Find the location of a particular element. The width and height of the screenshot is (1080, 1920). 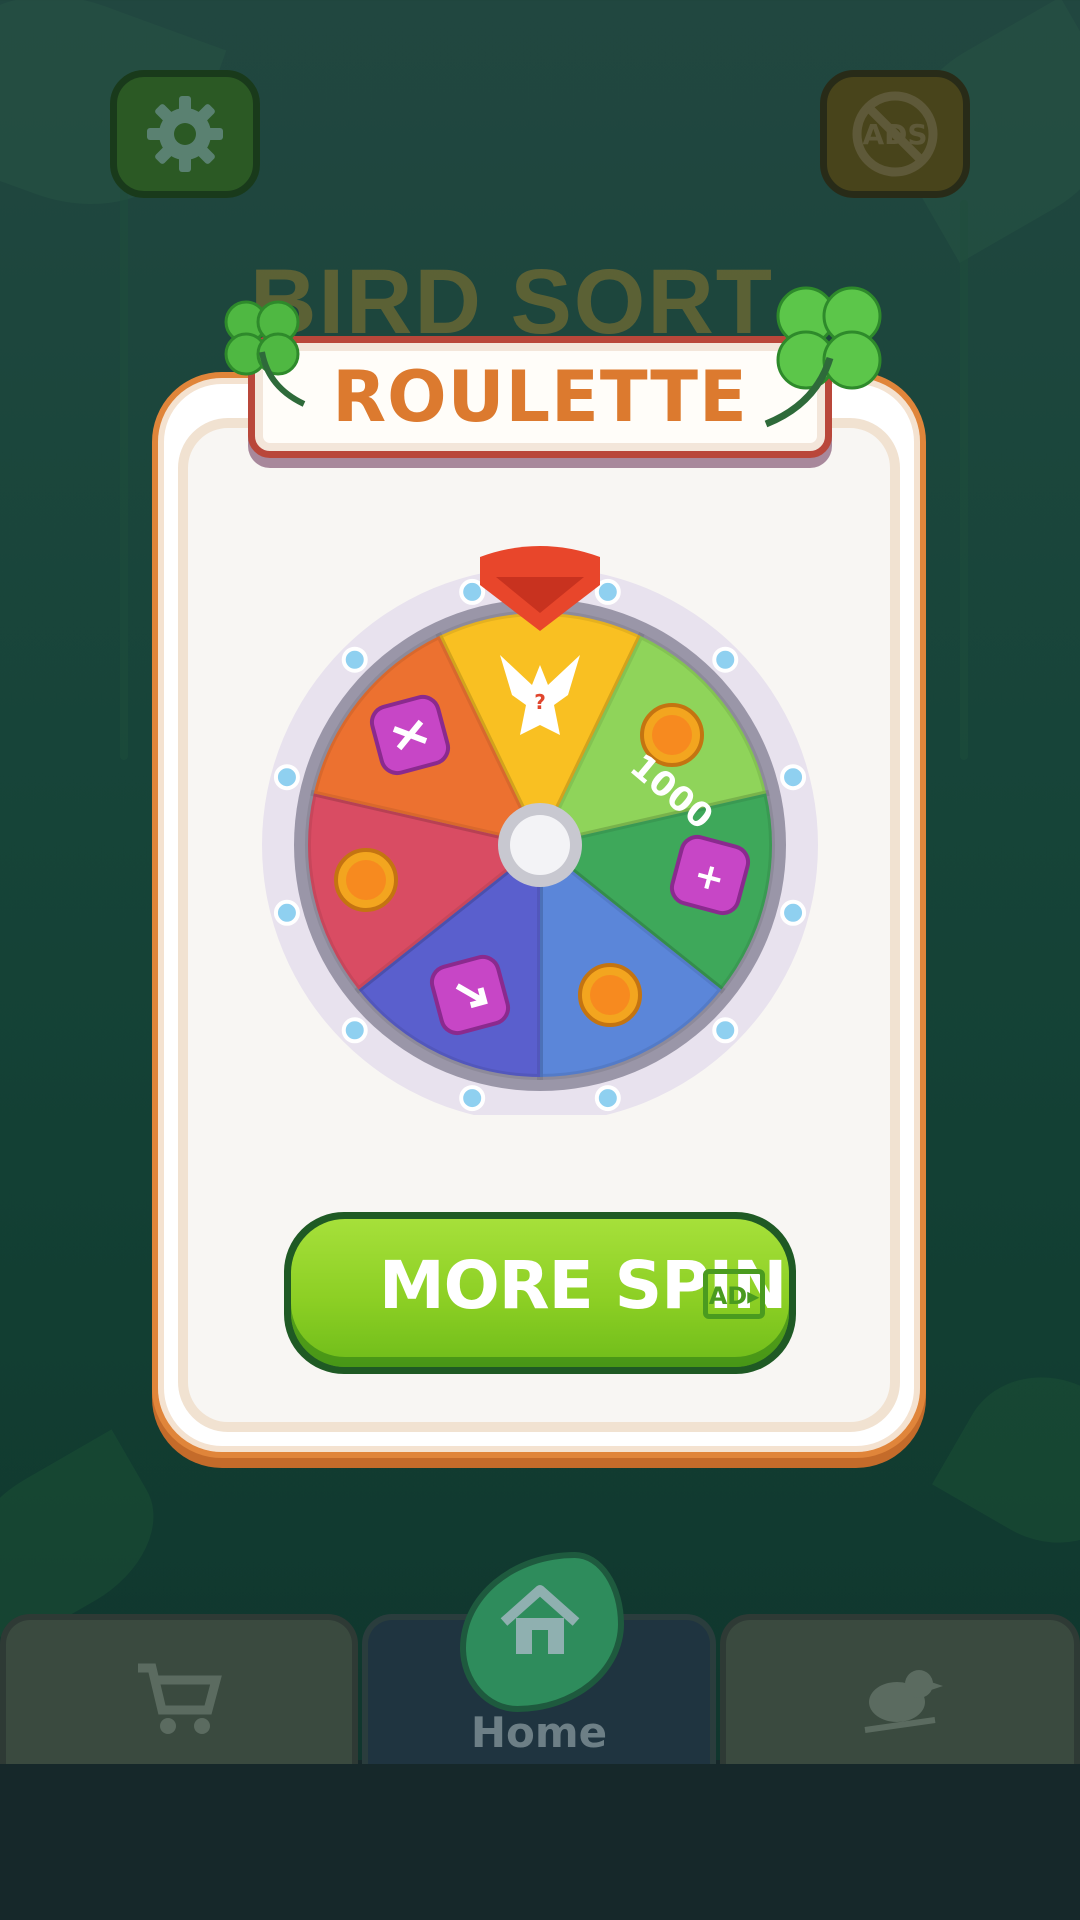

cart-icon is located at coordinates (180, 1698).